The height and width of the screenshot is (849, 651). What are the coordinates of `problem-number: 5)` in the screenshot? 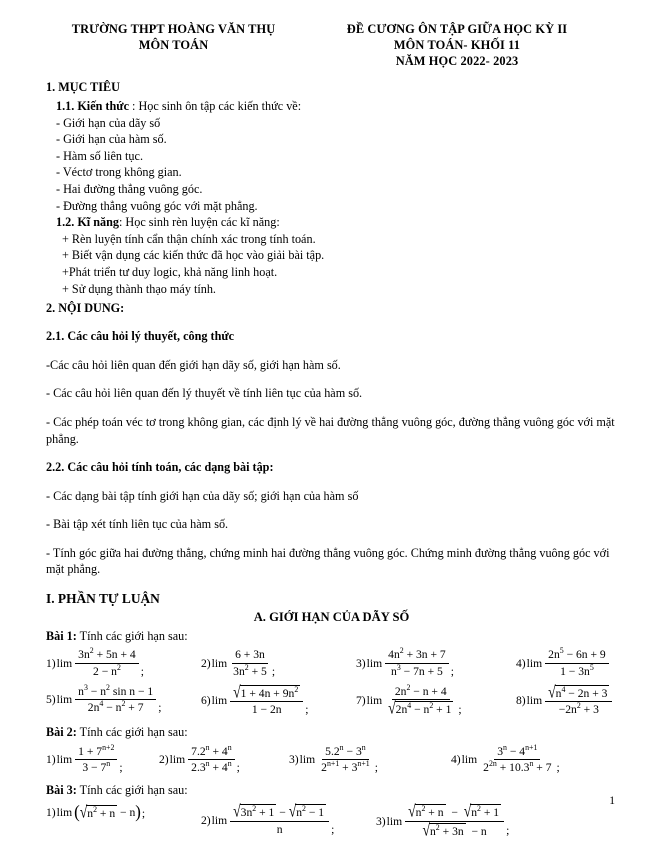 It's located at (51, 700).